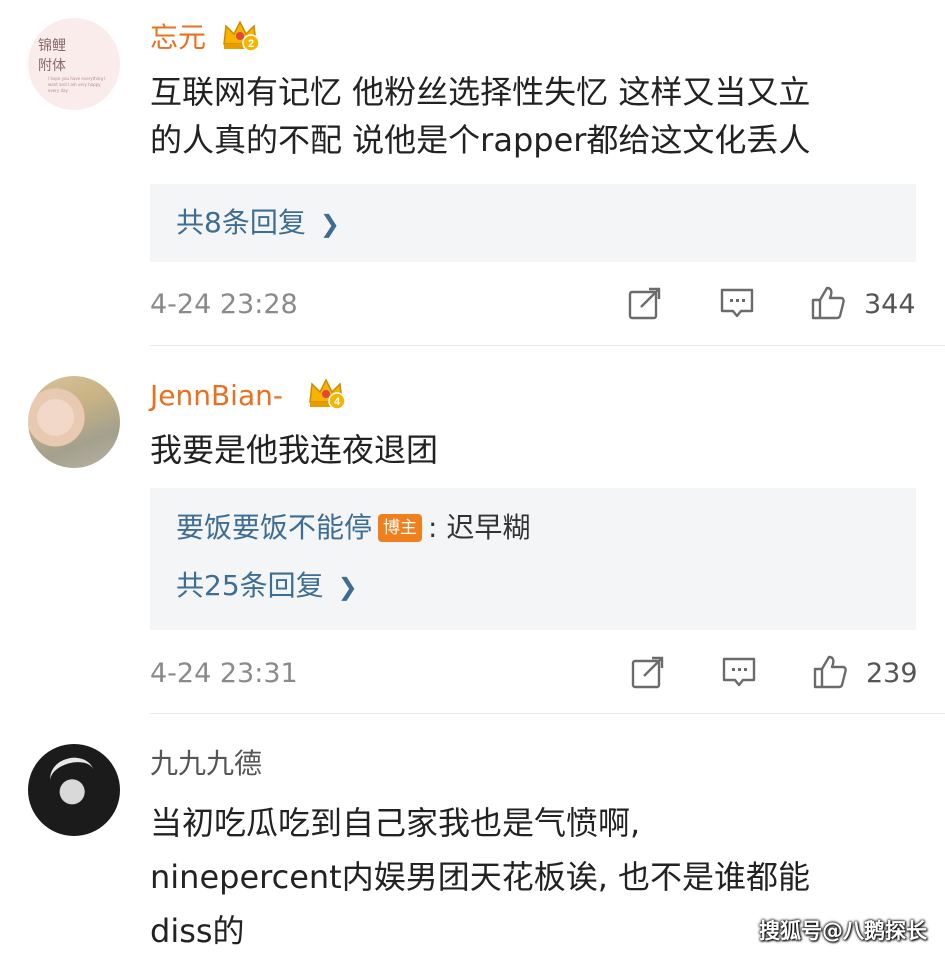 Image resolution: width=945 pixels, height=958 pixels. I want to click on reply-preview: 要饭要饭不能停 博主: 迟早糊, so click(353, 528).